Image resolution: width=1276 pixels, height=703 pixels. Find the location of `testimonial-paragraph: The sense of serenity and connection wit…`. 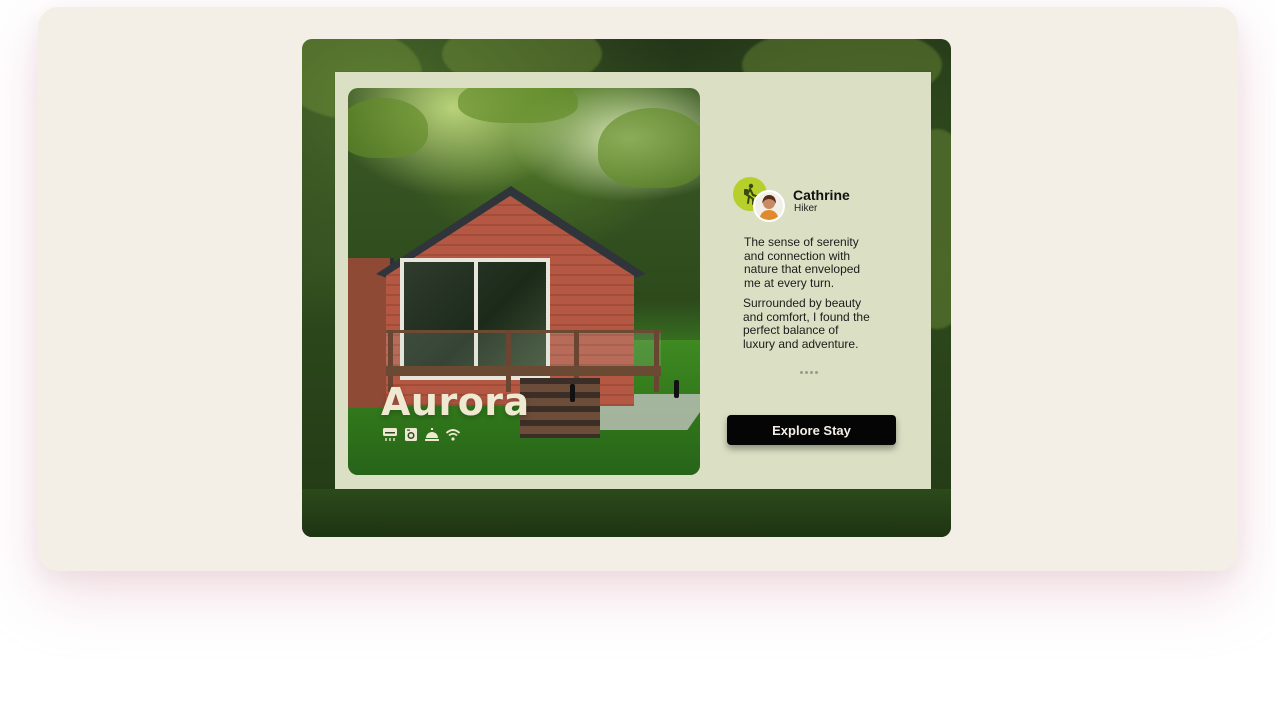

testimonial-paragraph: The sense of serenity and connection wit… is located at coordinates (802, 262).